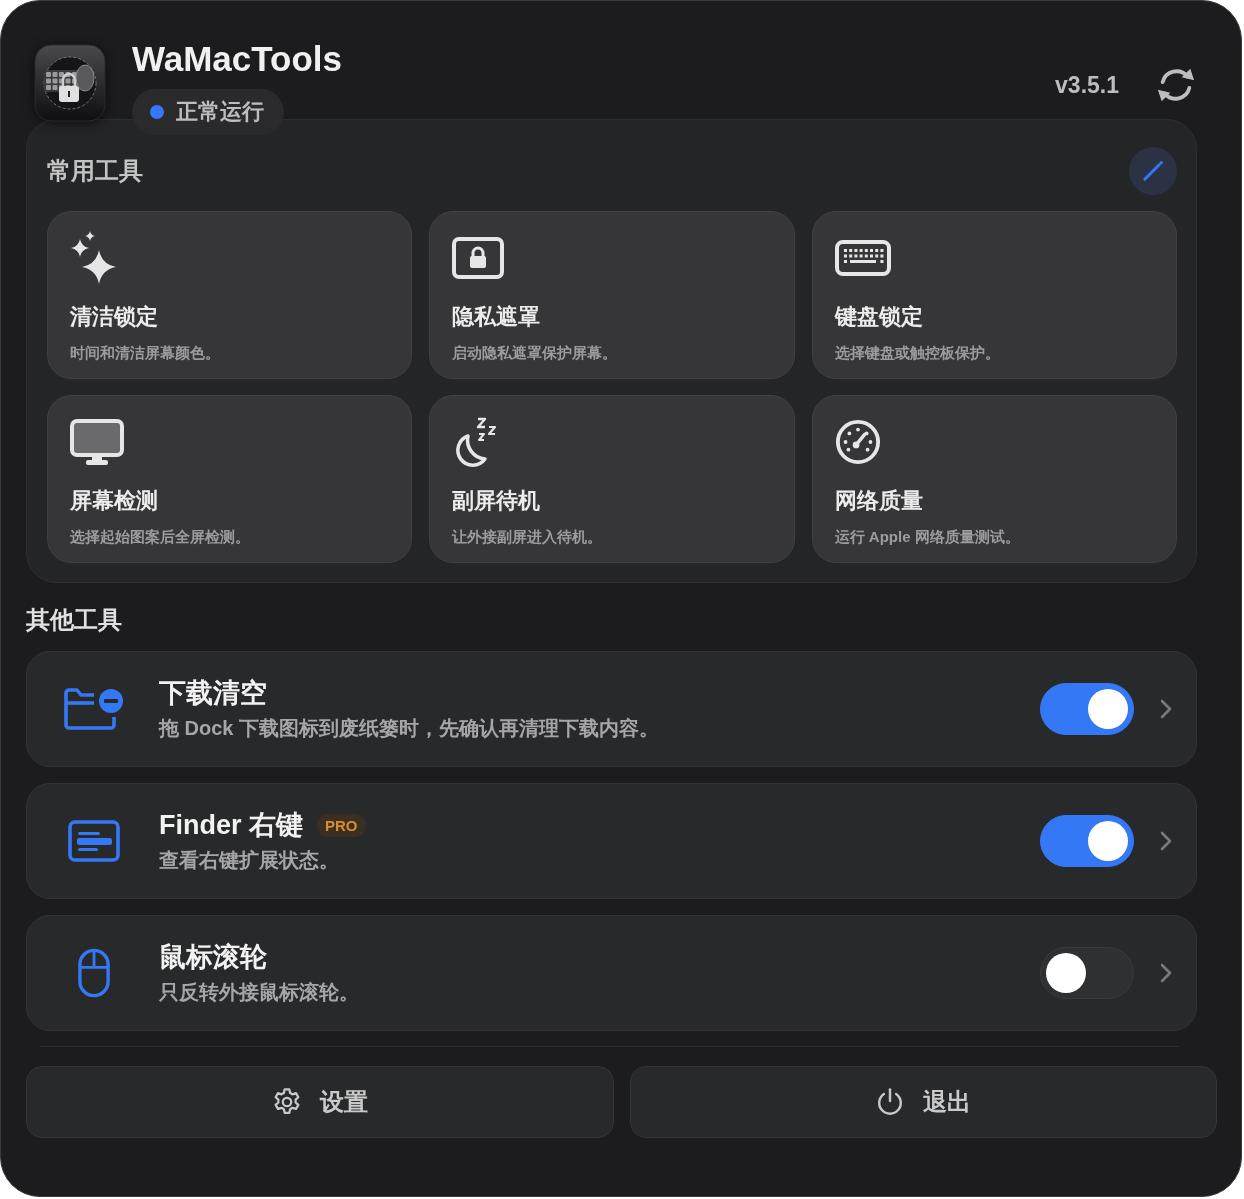 This screenshot has width=1244, height=1199. Describe the element at coordinates (74, 620) in the screenshot. I see `section-title: 其他工具` at that location.